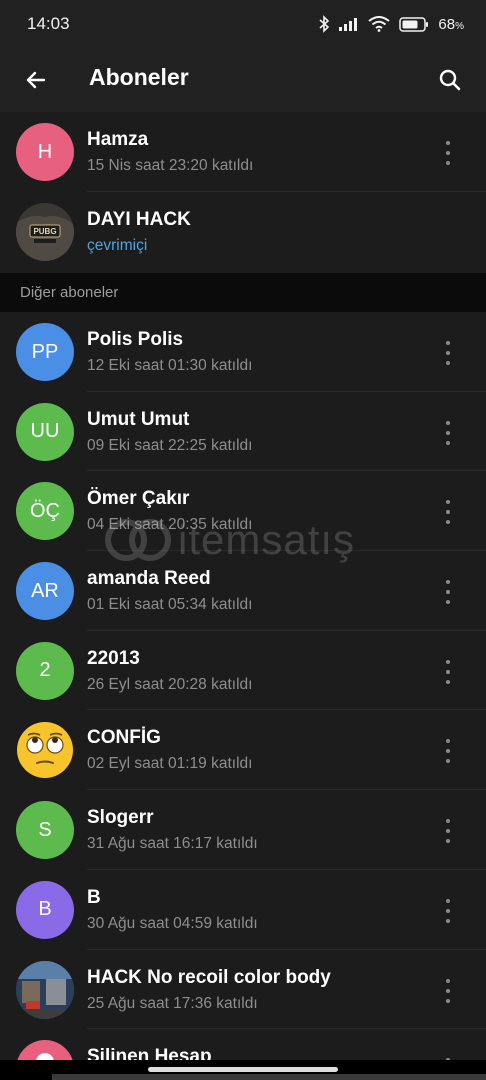  Describe the element at coordinates (172, 1003) in the screenshot. I see `member-joined: 25 Ağu saat 17:36 katıldı` at that location.